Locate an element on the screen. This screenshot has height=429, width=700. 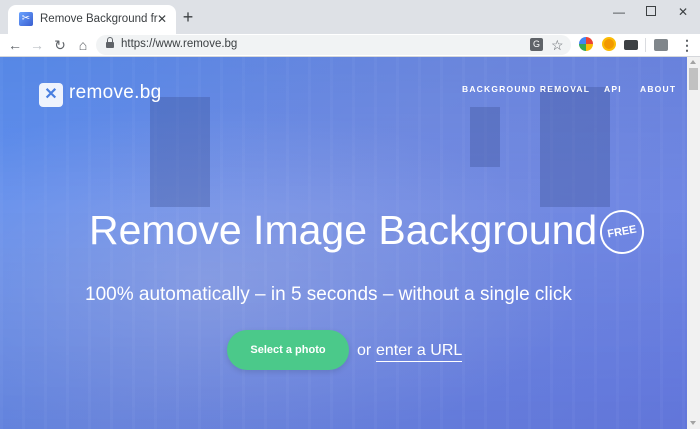
browser-toolbar: ← → ↻ ⌂ https://www.remove.bg G ☆ ⋮ is located at coordinates (350, 45).